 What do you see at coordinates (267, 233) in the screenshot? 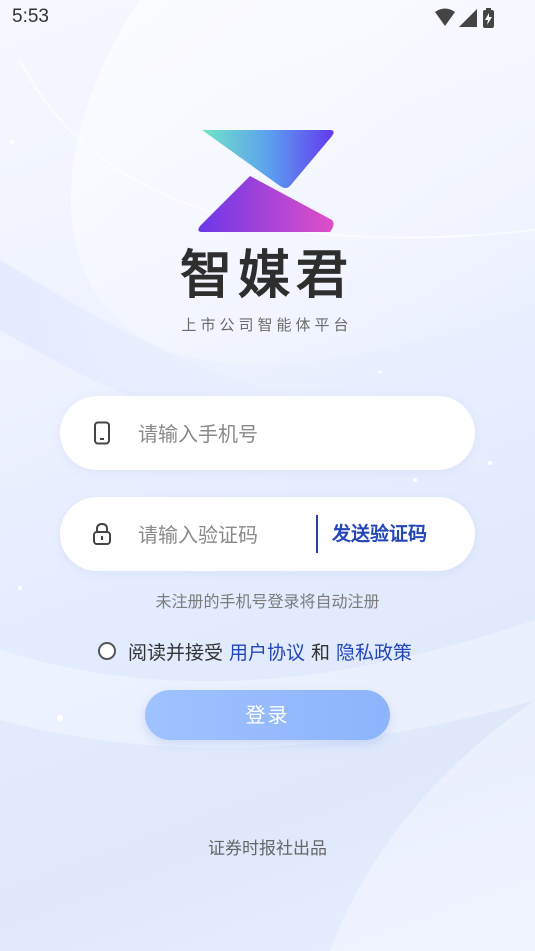
I see `brand-logo: 智媒君 上市公司智能体平台` at bounding box center [267, 233].